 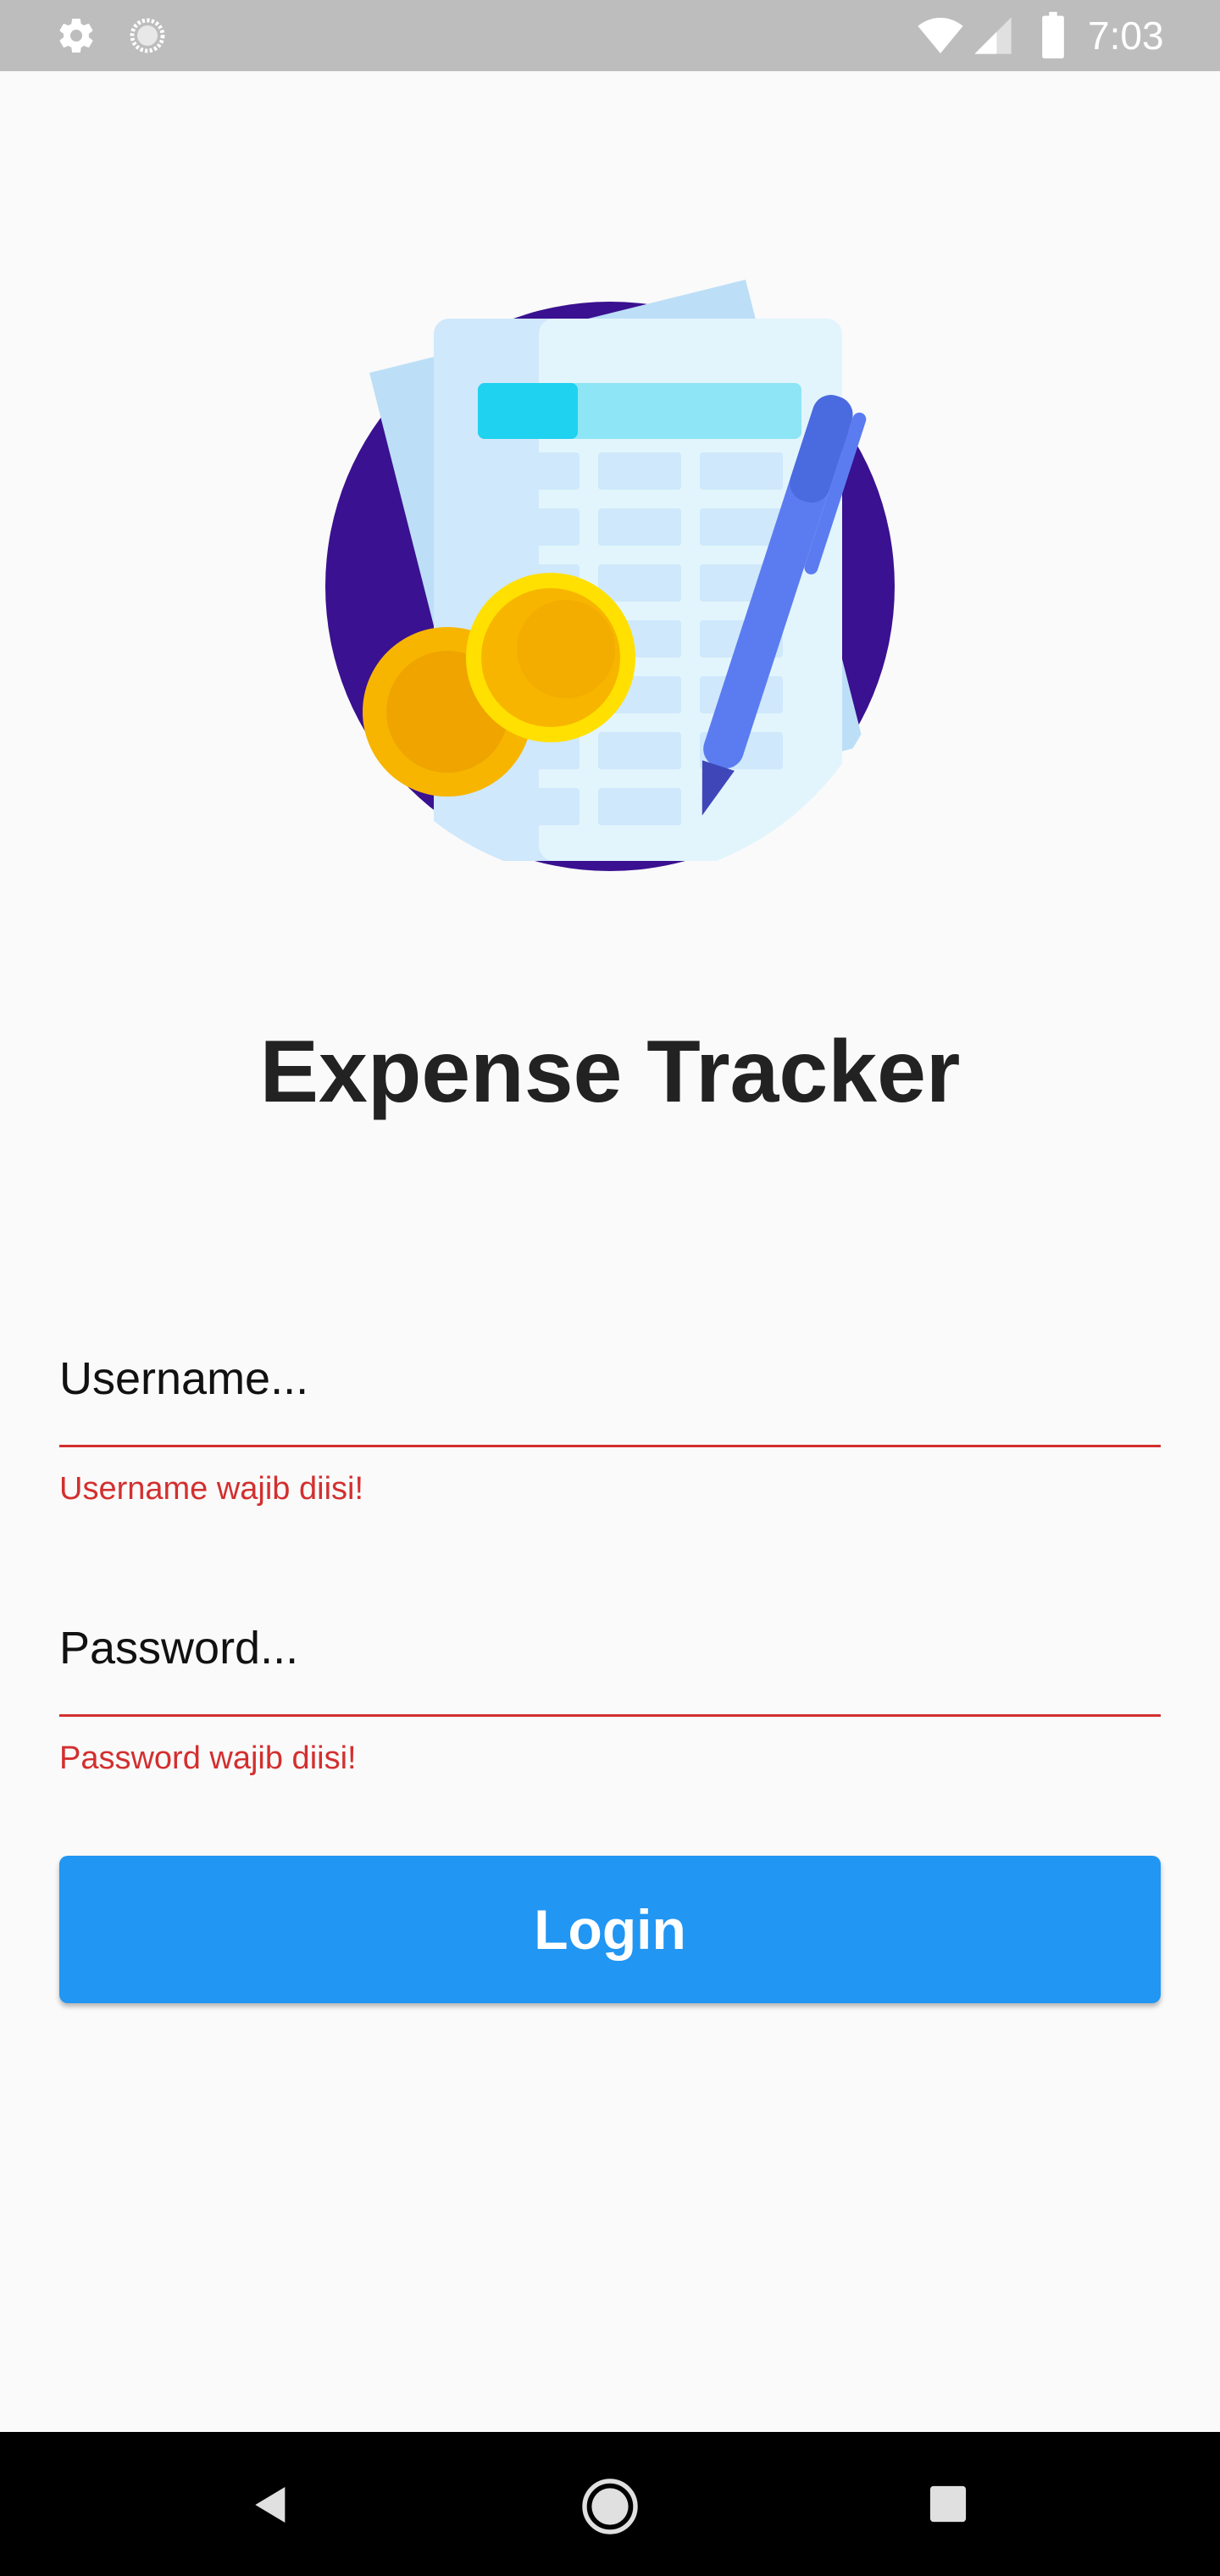 I want to click on status-time: 7:03, so click(x=1126, y=36).